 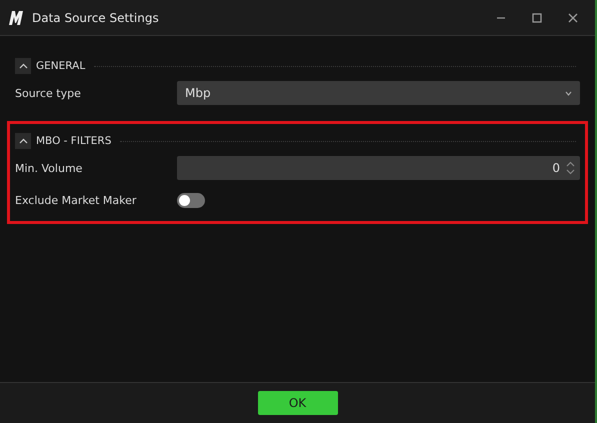 What do you see at coordinates (573, 17) in the screenshot?
I see `close-icon` at bounding box center [573, 17].